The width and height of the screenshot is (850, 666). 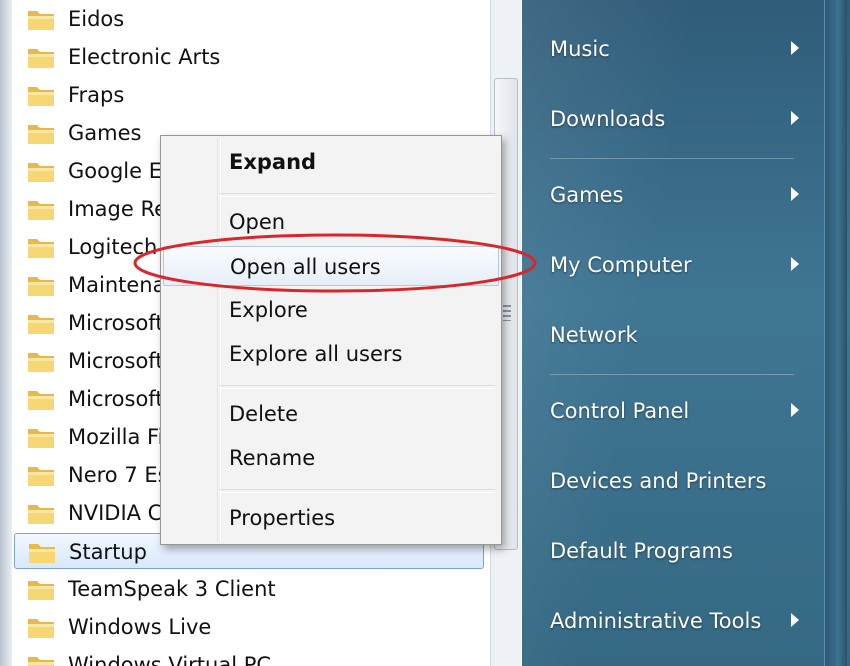 I want to click on program-folder-fraps: Fraps, so click(x=249, y=95).